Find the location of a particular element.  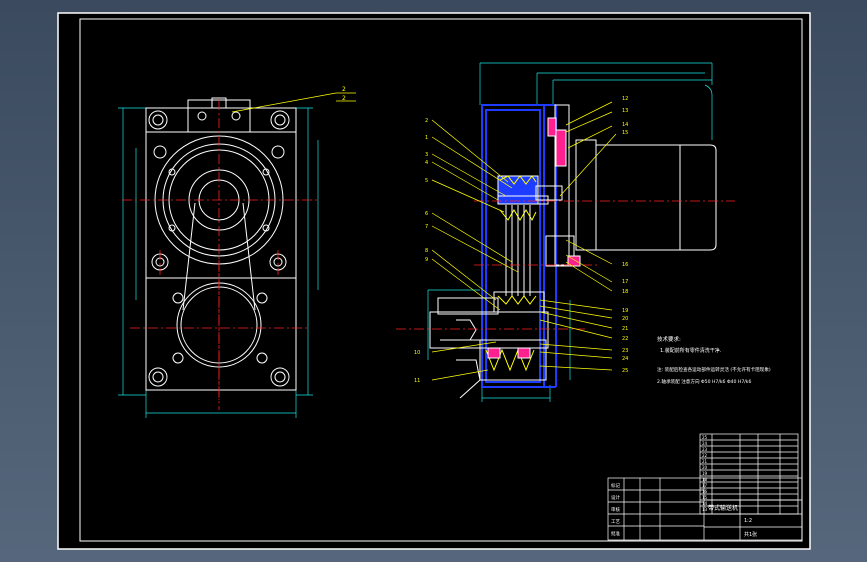

left-part-4: 5 is located at coordinates (426, 181).